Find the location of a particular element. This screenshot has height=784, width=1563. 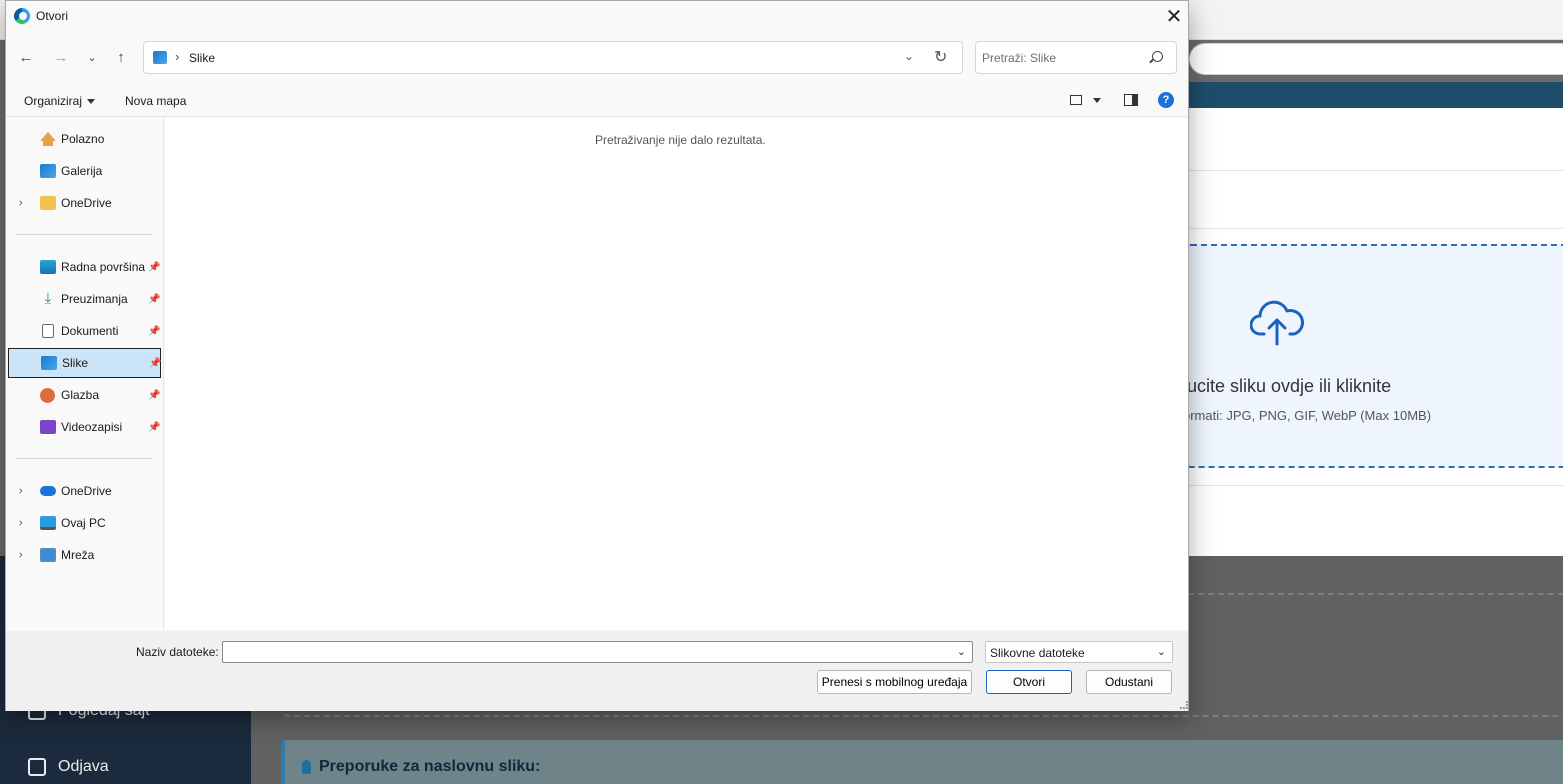

refresh-icon: ↻ is located at coordinates (940, 57).